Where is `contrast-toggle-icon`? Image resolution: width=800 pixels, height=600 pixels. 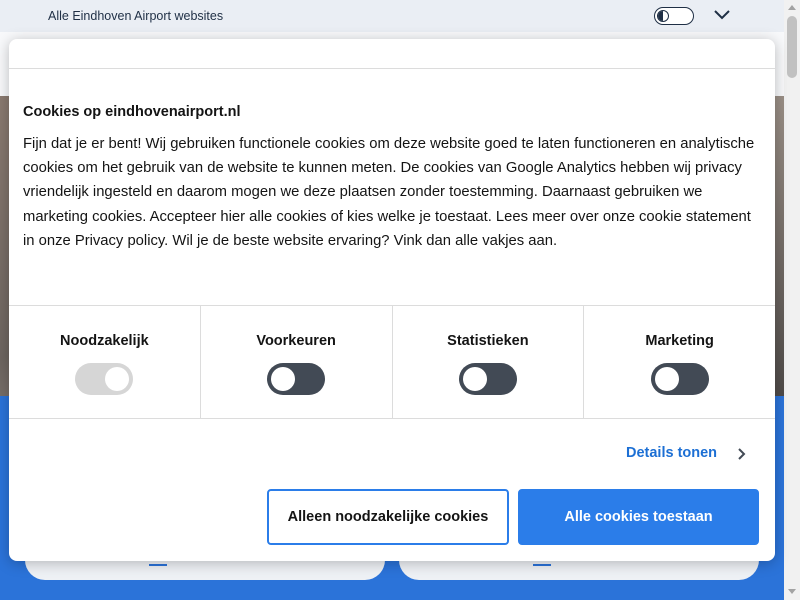
contrast-toggle-icon is located at coordinates (674, 16).